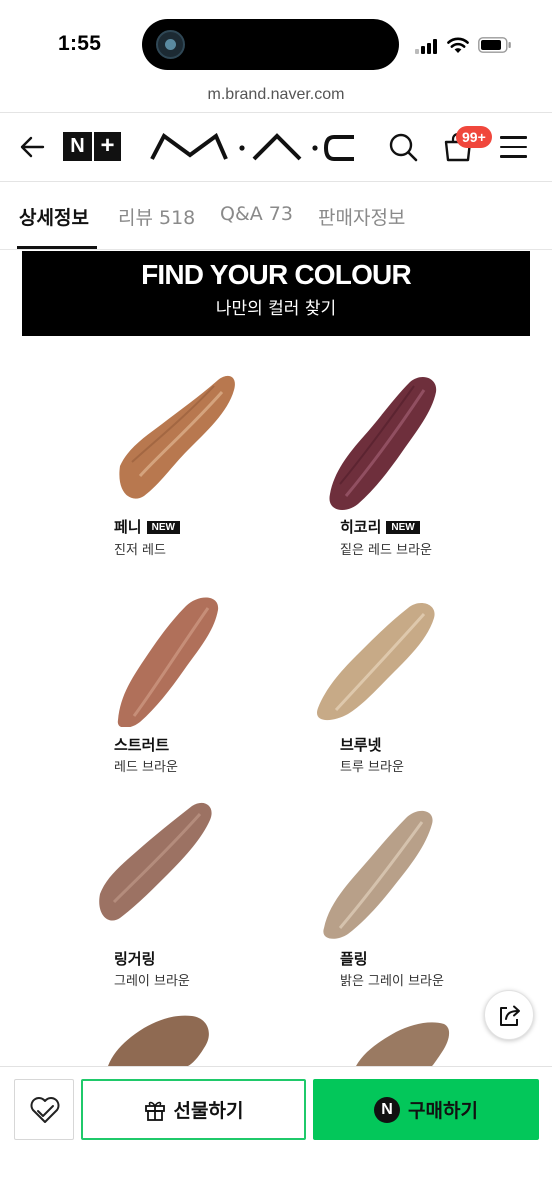 This screenshot has width=552, height=1200. Describe the element at coordinates (140, 550) in the screenshot. I see `swatch-description: 진저 레드` at that location.